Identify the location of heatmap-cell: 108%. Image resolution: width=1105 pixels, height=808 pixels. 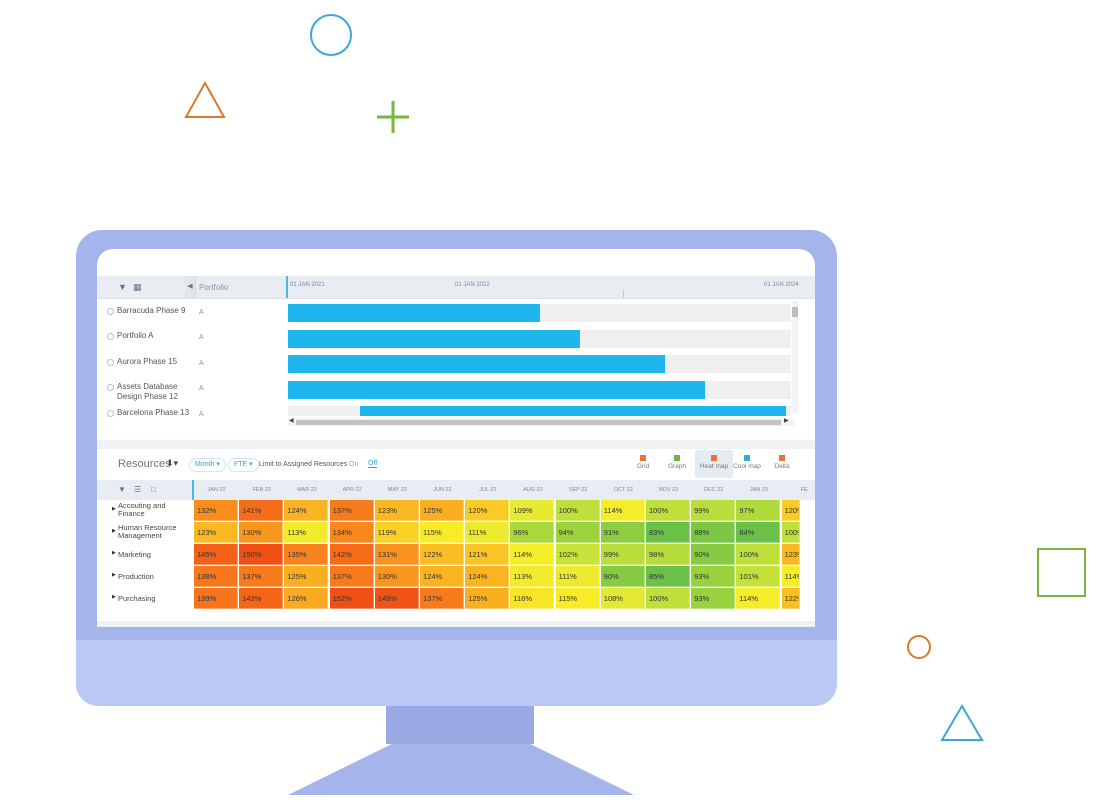
(622, 598).